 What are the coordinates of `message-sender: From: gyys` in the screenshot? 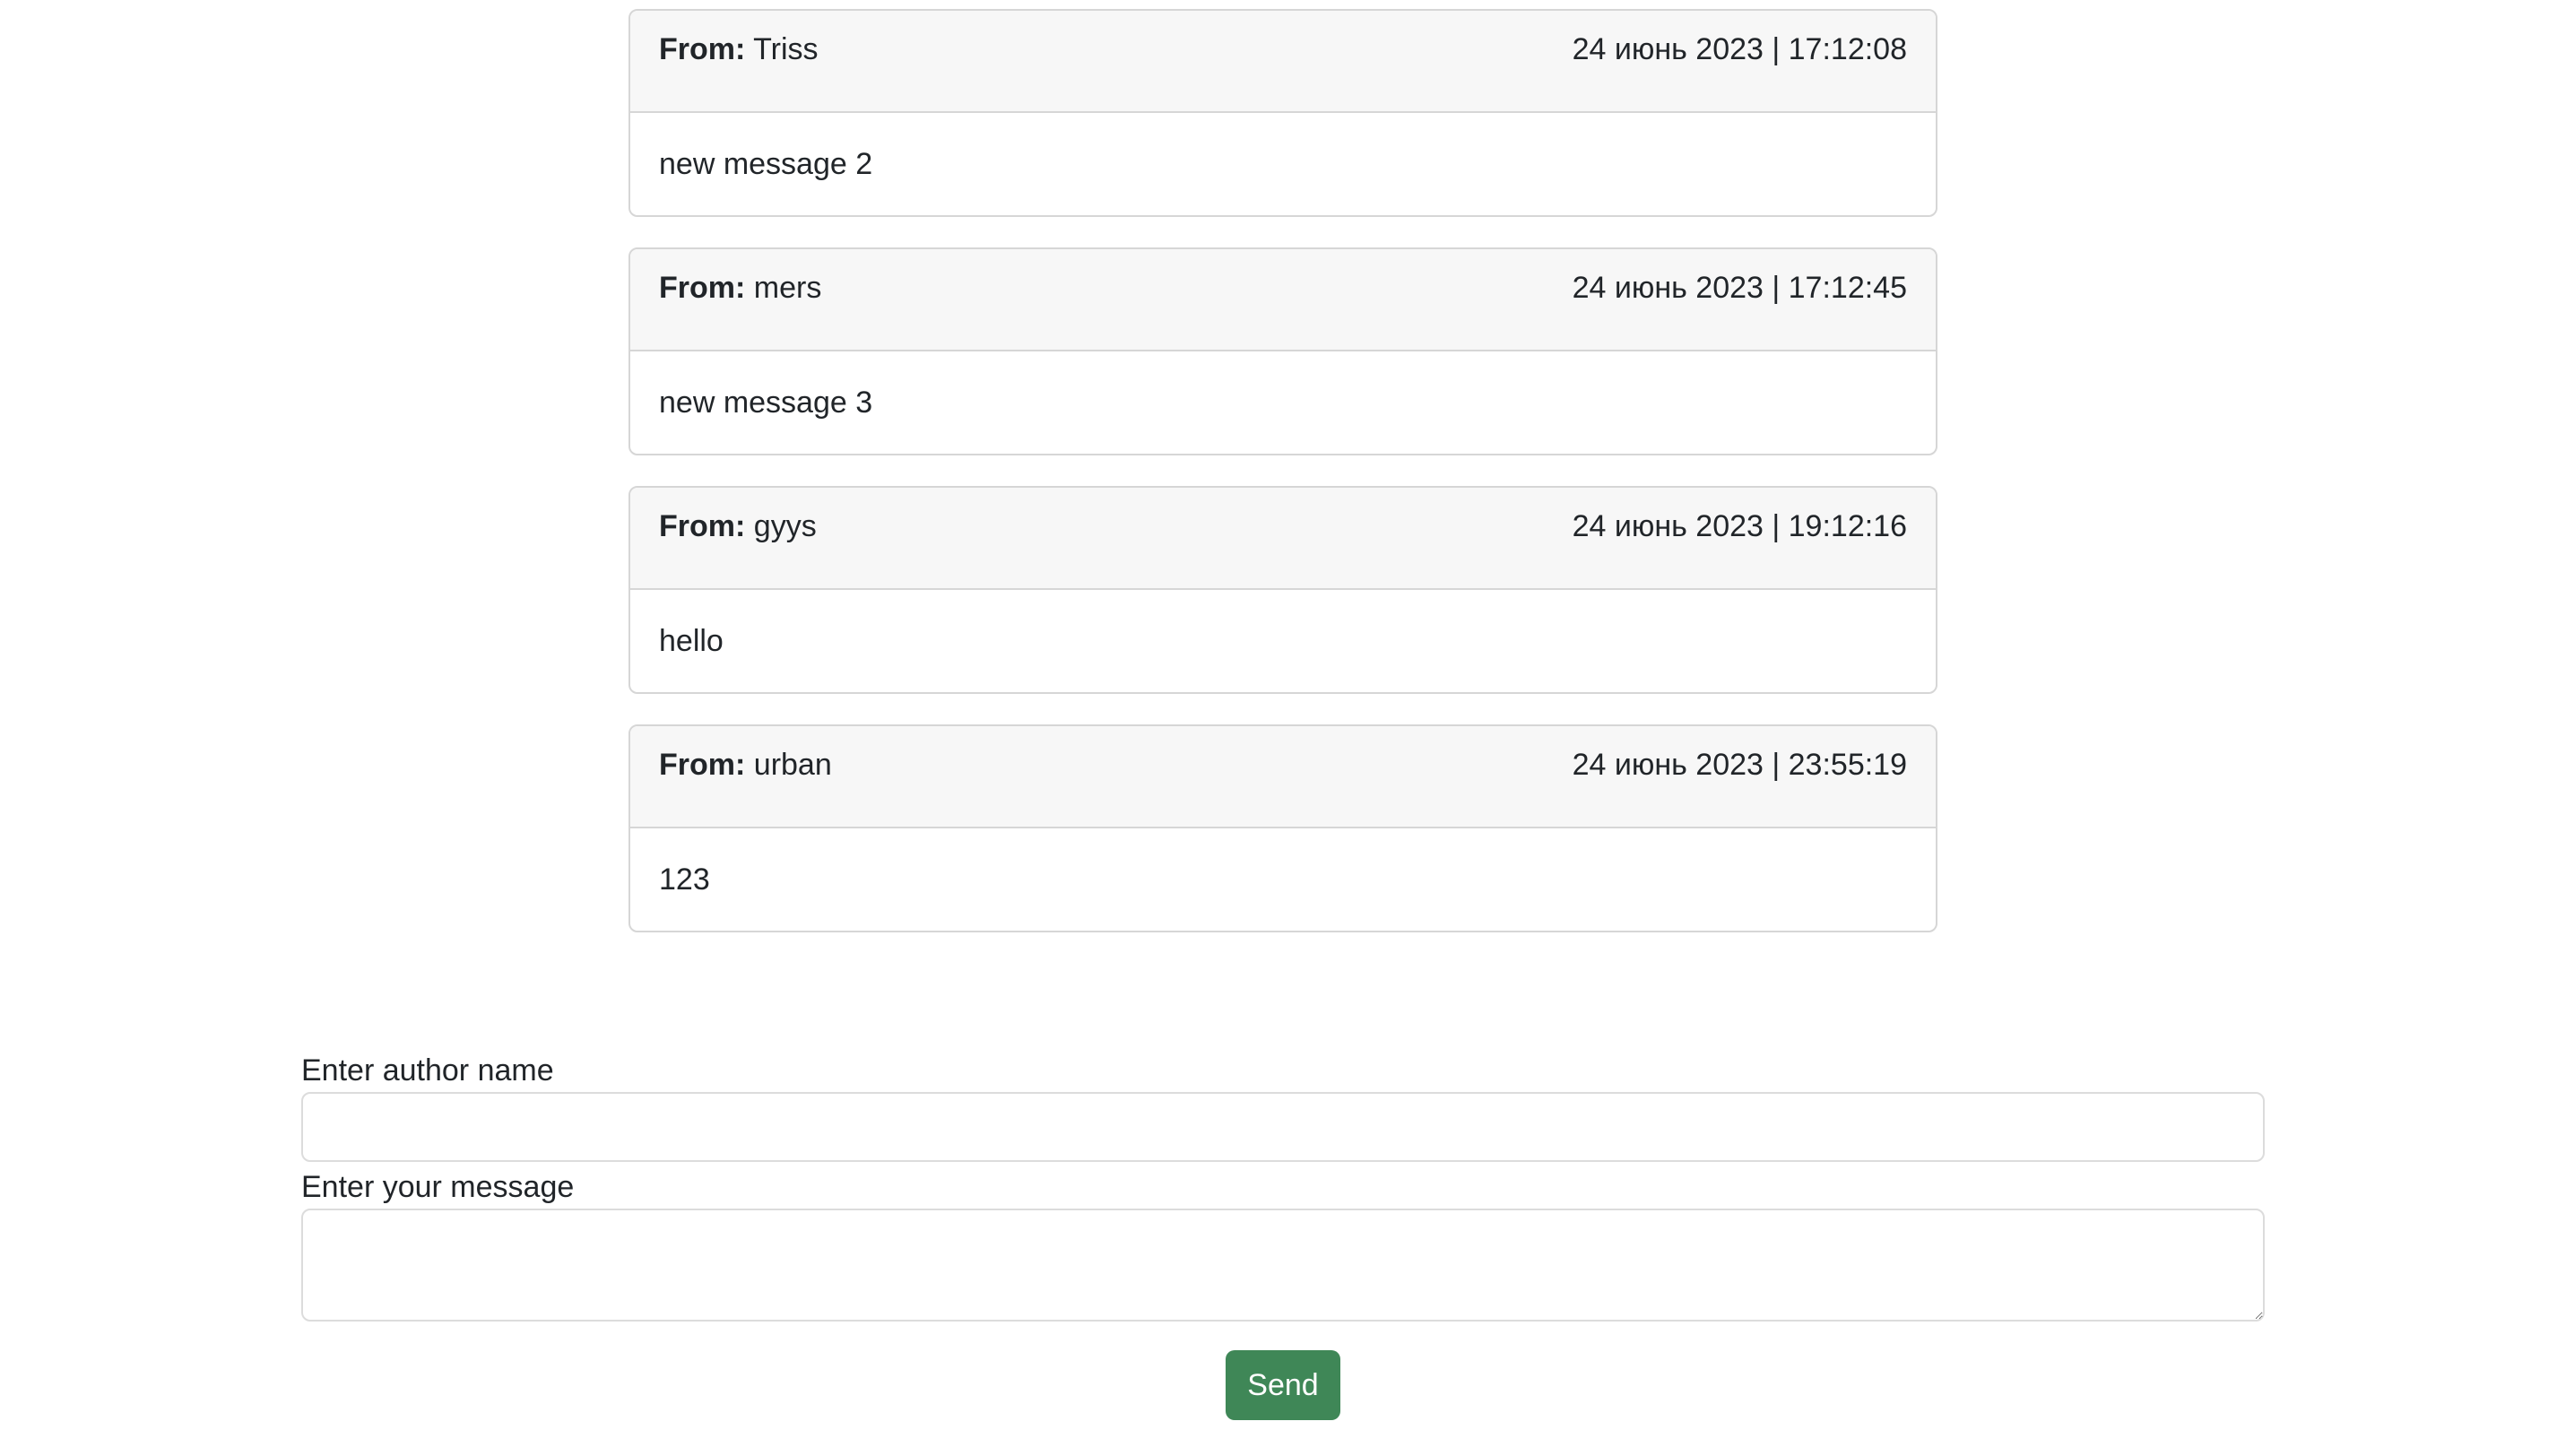 It's located at (738, 526).